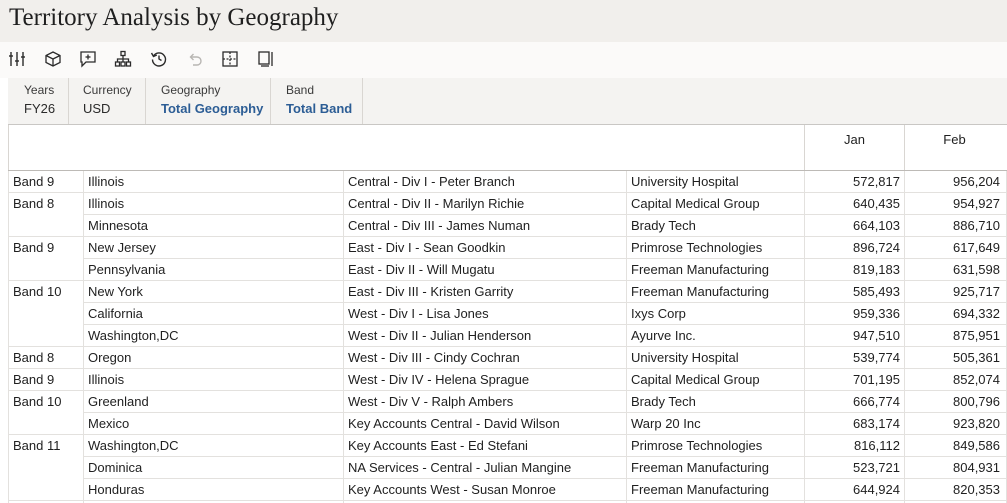 The height and width of the screenshot is (503, 1007). Describe the element at coordinates (952, 446) in the screenshot. I see `cell-feb: 849,586` at that location.